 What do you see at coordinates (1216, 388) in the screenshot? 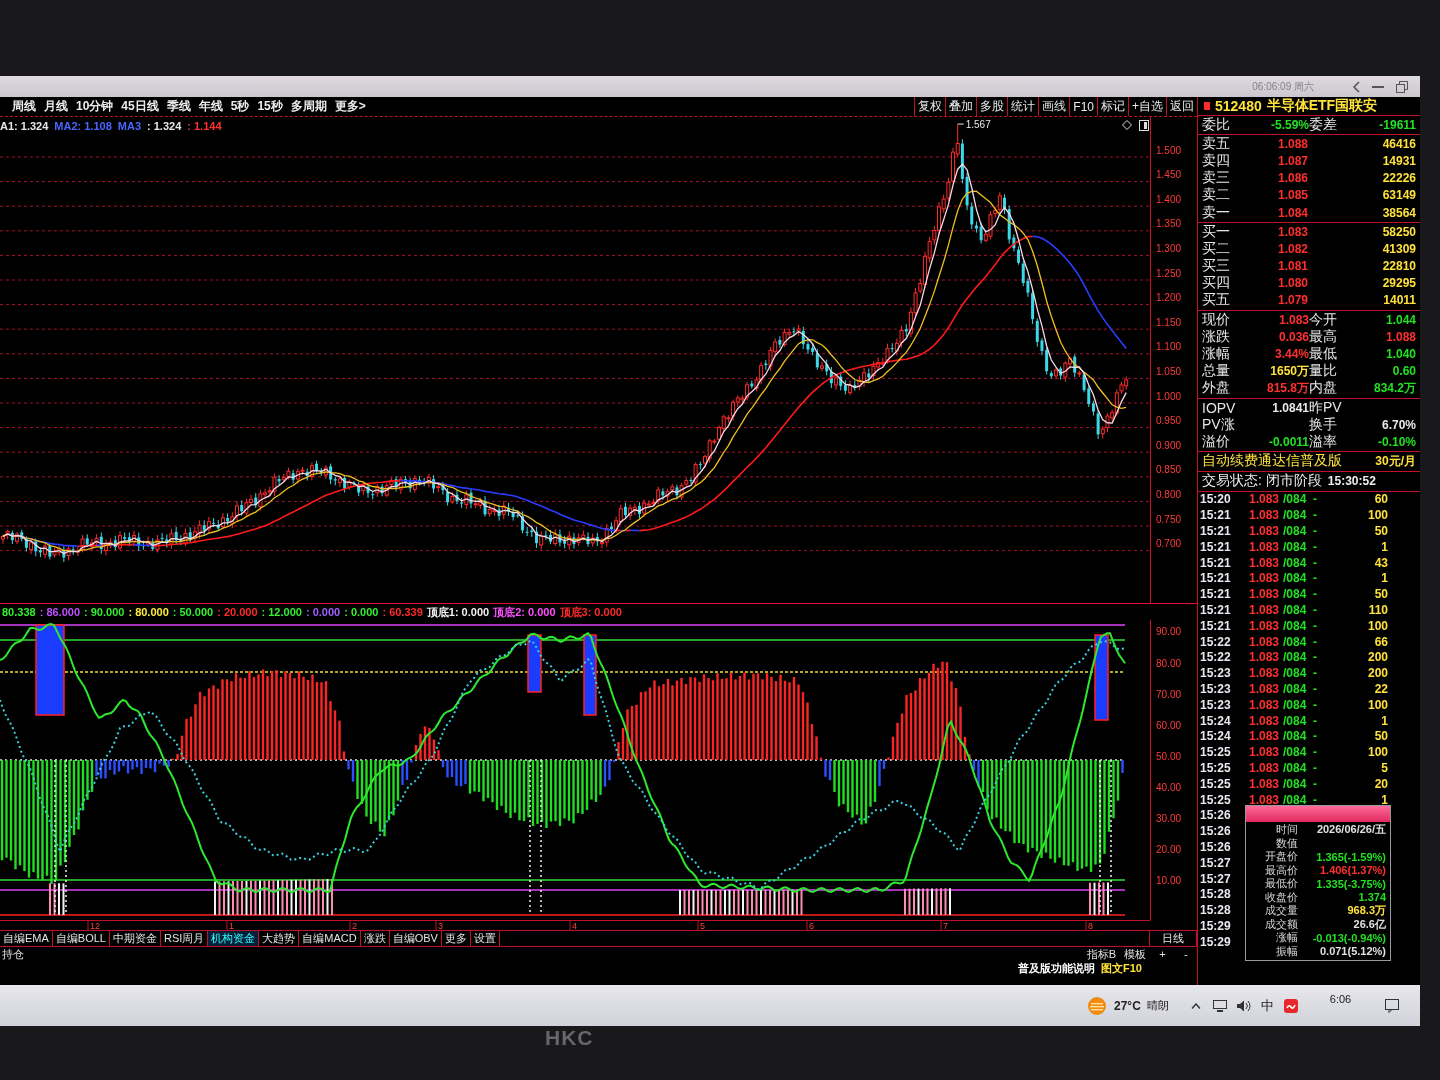
I see `quote-stat-label: 外盘` at bounding box center [1216, 388].